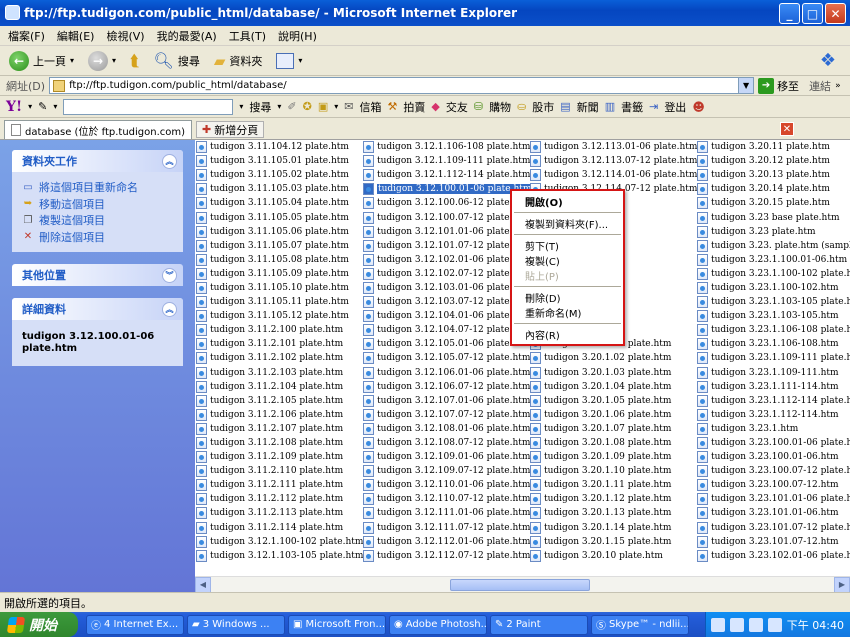  I want to click on file-item: tudigon 3.20.1.07 plate.htm, so click(613, 429).